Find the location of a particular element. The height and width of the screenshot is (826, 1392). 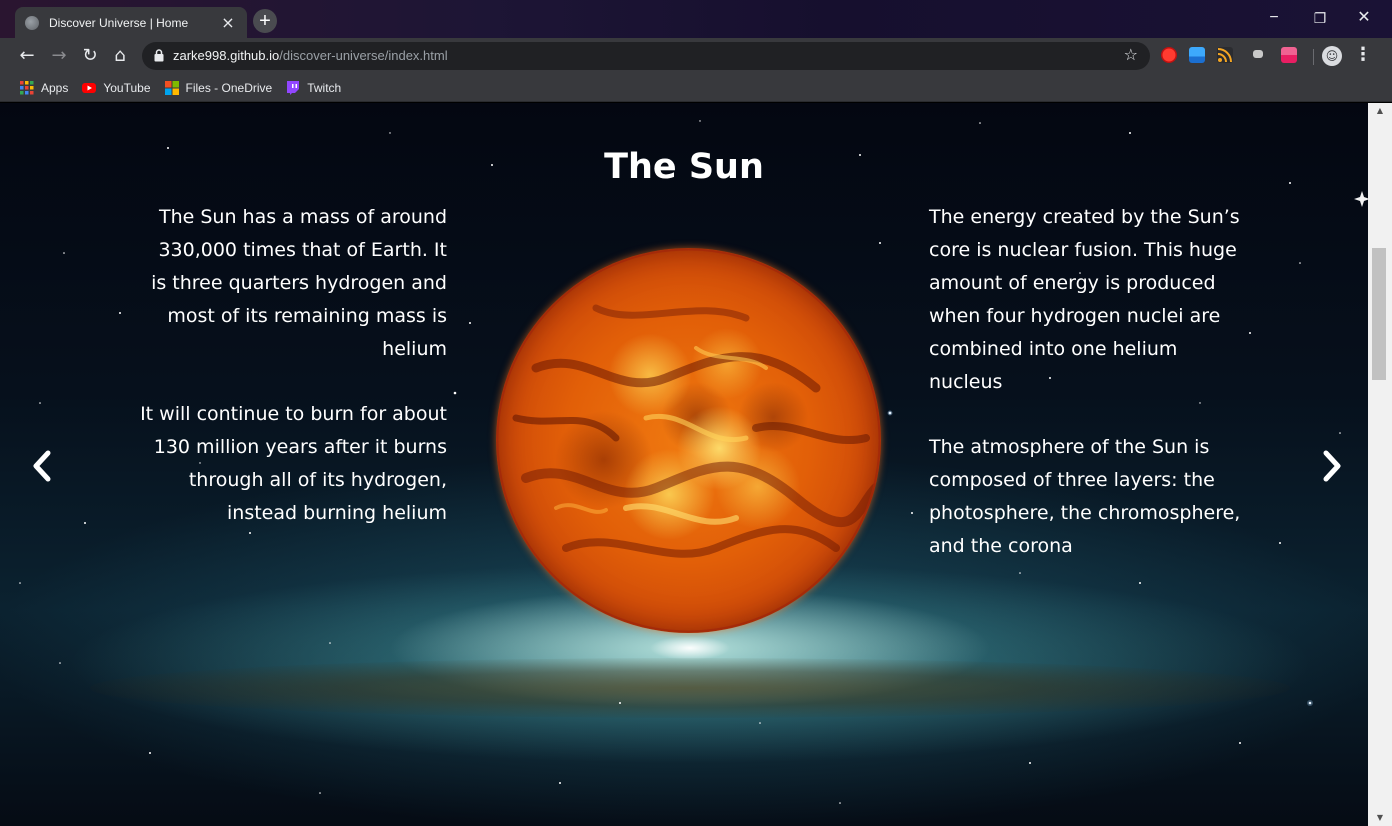

rss-icon is located at coordinates (1224, 55).